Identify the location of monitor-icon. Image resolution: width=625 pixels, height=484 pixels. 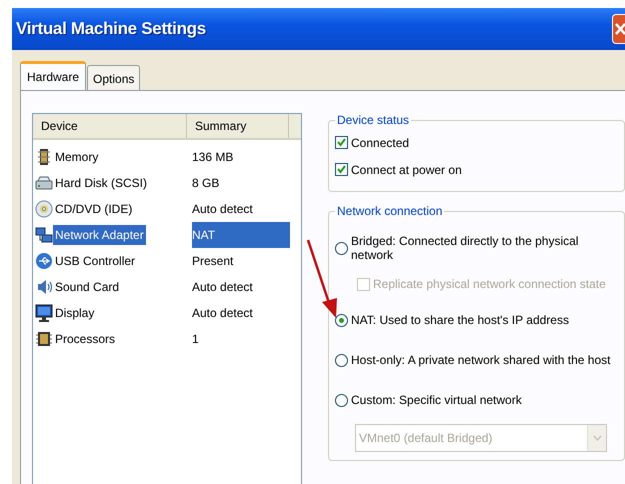
(44, 313).